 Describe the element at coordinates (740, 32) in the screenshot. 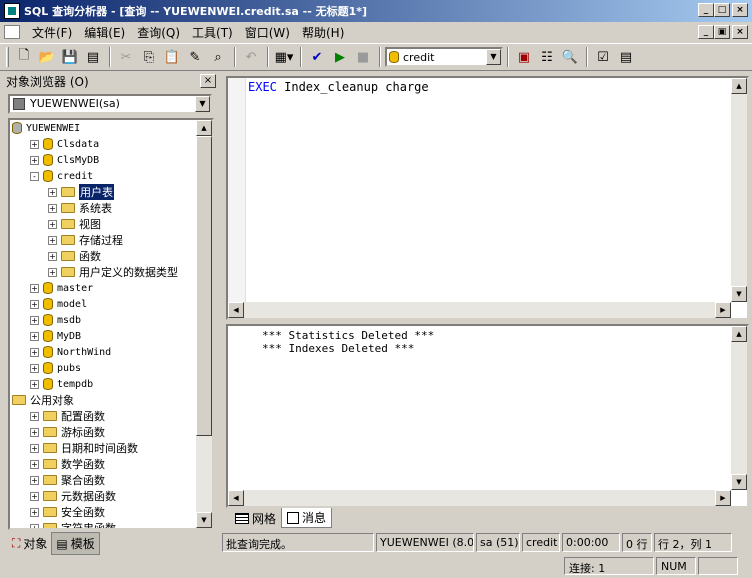

I see `child-close-button: ×` at that location.